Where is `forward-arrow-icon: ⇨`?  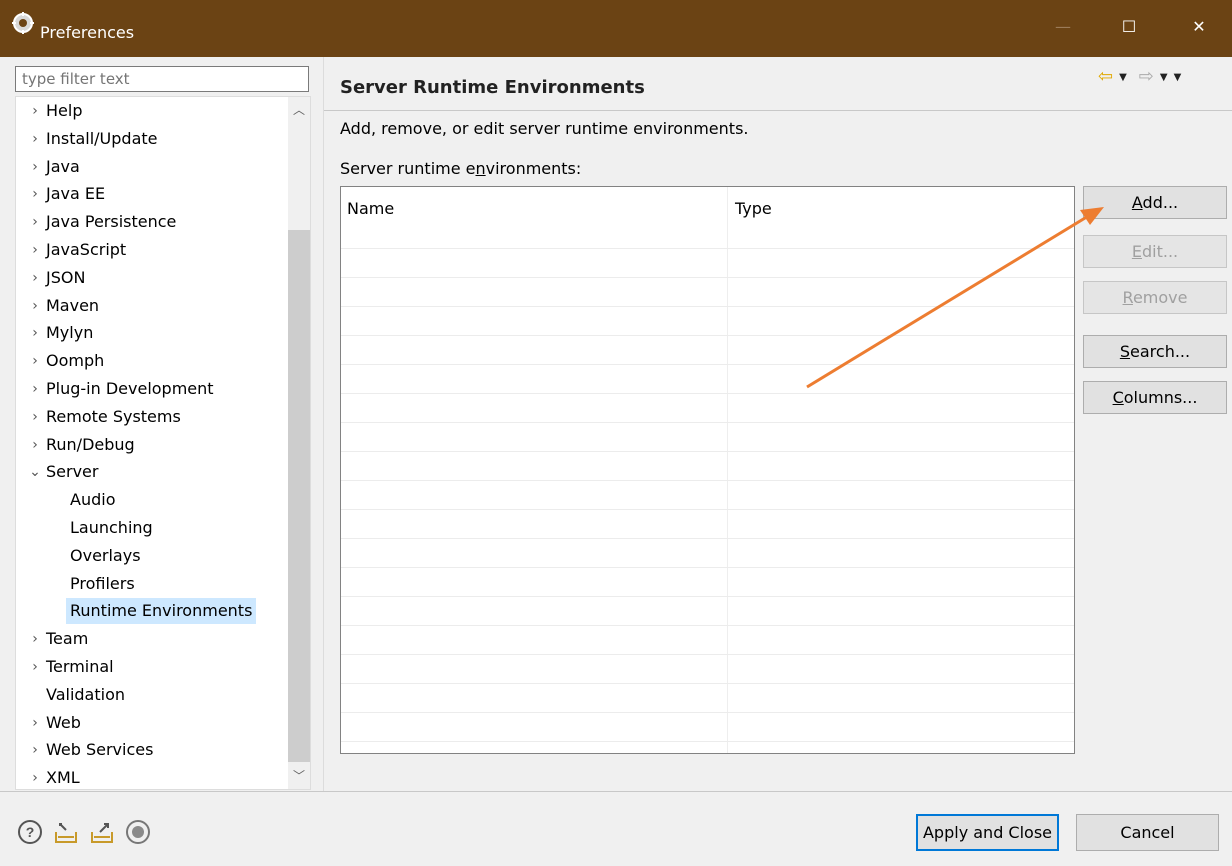
forward-arrow-icon: ⇨ is located at coordinates (1146, 77).